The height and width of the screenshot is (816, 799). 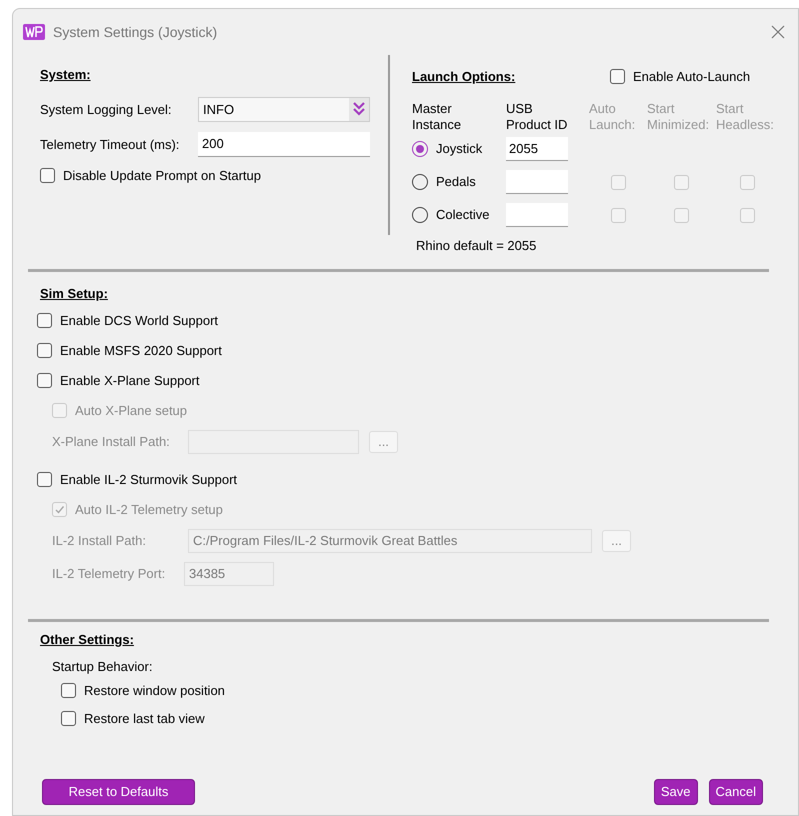 What do you see at coordinates (118, 792) in the screenshot?
I see `reset-button: Reset to Defaults` at bounding box center [118, 792].